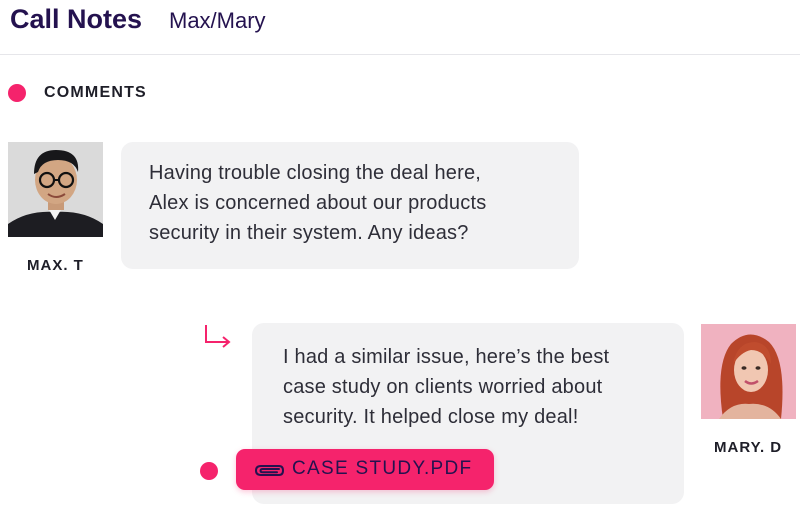 The image size is (800, 510). I want to click on section-dot-icon, so click(17, 93).